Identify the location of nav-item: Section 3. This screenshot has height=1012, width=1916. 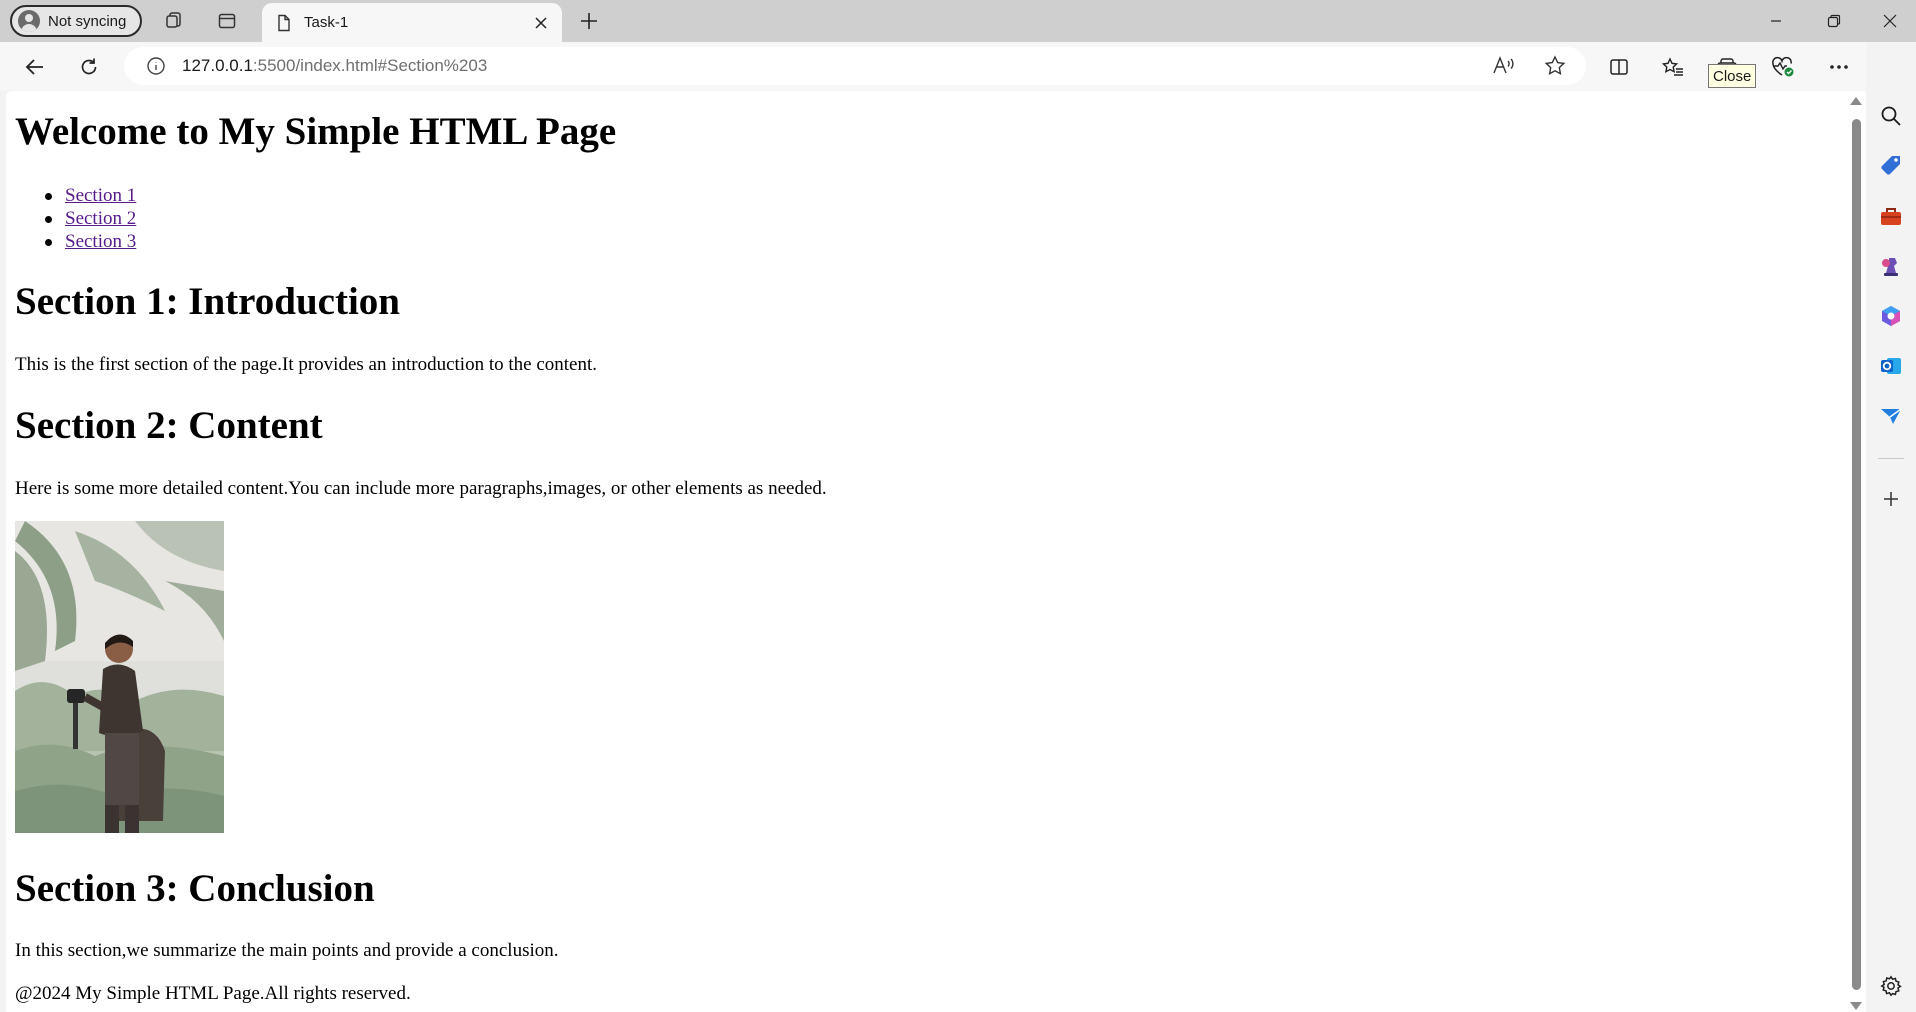
(75, 241).